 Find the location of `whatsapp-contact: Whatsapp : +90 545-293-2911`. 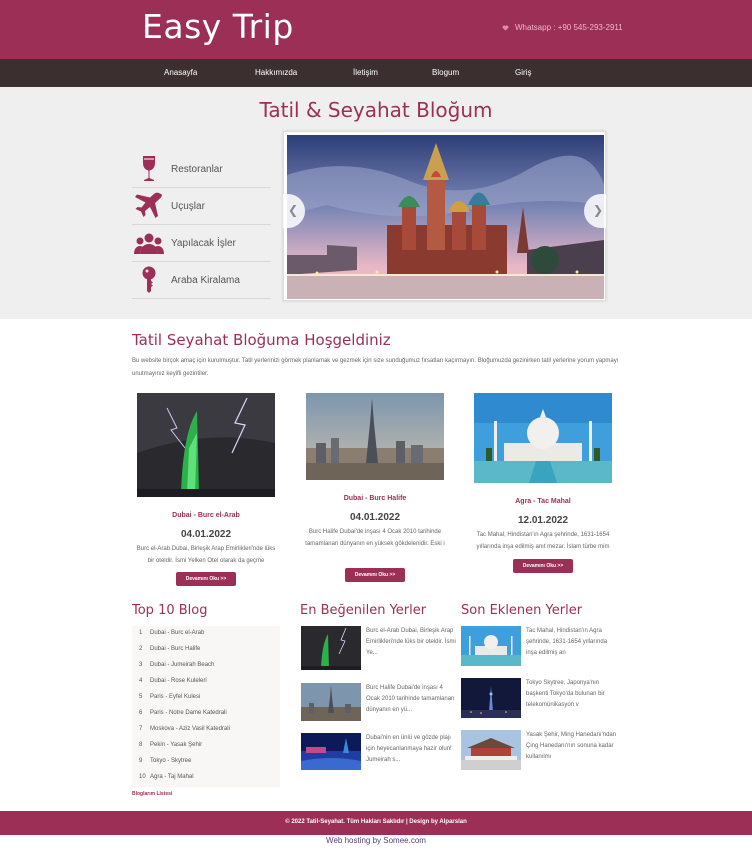

whatsapp-contact: Whatsapp : +90 545-293-2911 is located at coordinates (562, 27).